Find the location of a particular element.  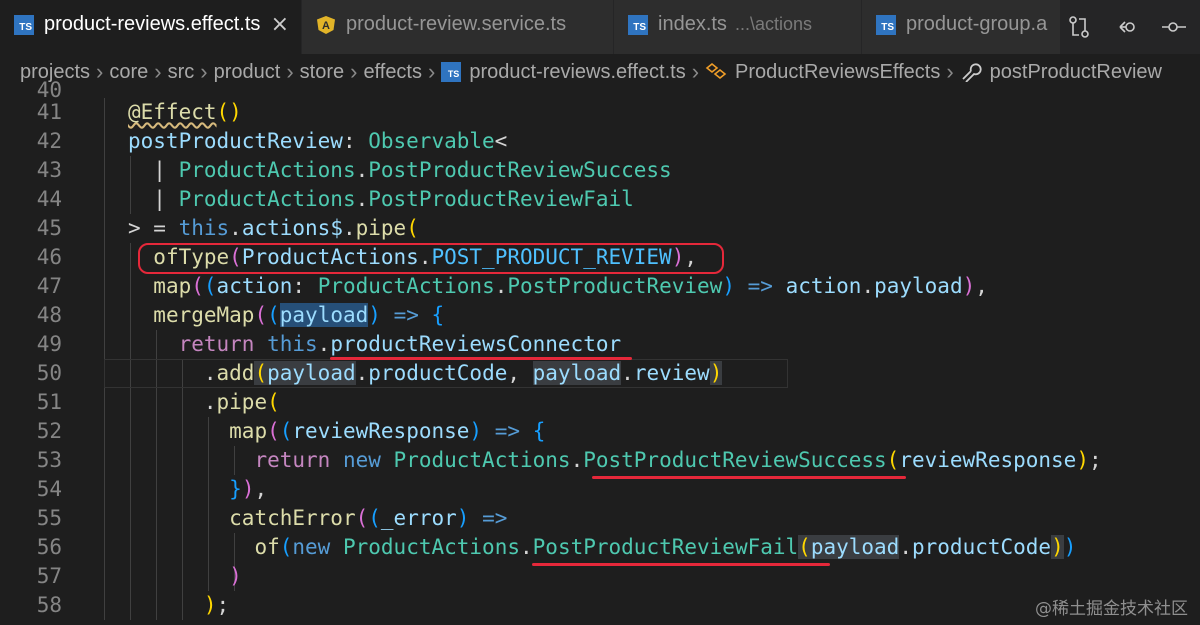

code-line: postProductReview: Observable< is located at coordinates (318, 141).